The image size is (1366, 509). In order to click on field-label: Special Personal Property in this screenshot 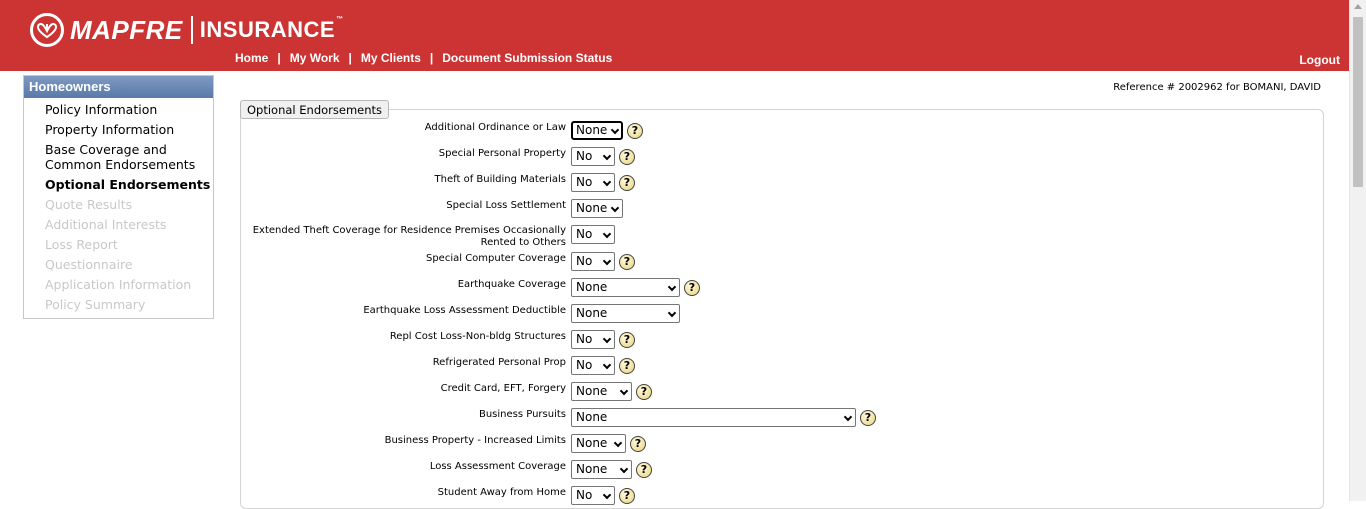, I will do `click(502, 153)`.